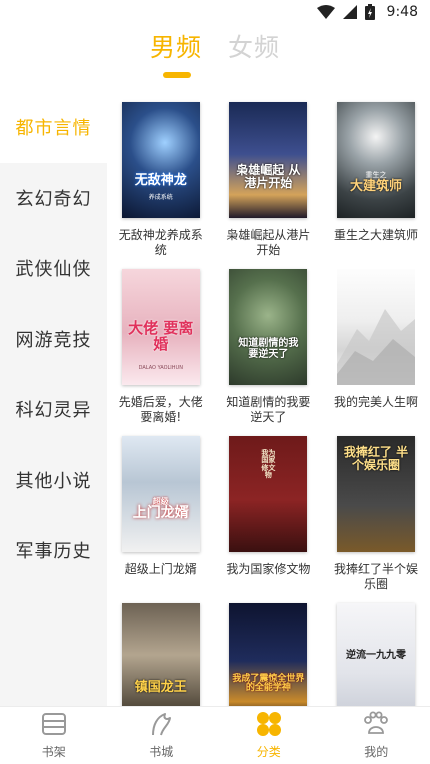  I want to click on signal-icon, so click(349, 12).